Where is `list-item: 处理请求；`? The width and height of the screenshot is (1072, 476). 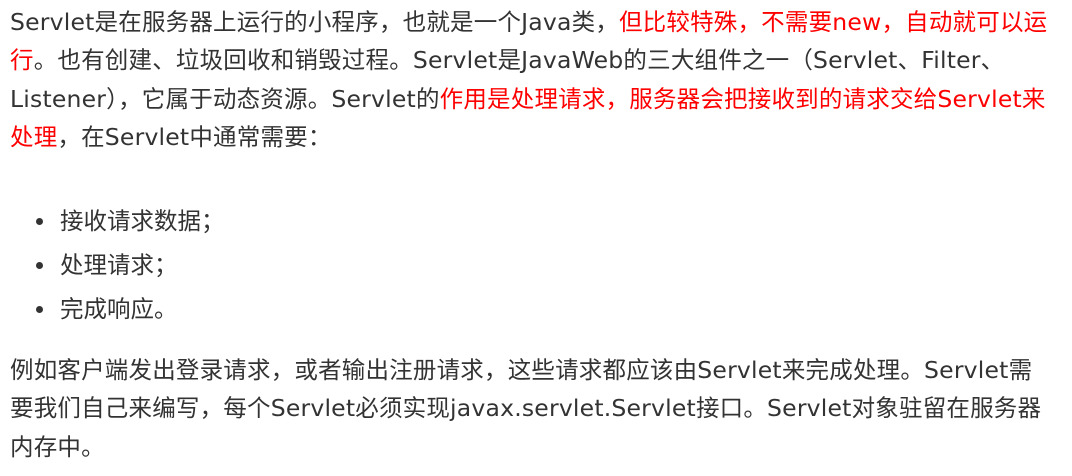
list-item: 处理请求； is located at coordinates (130, 265).